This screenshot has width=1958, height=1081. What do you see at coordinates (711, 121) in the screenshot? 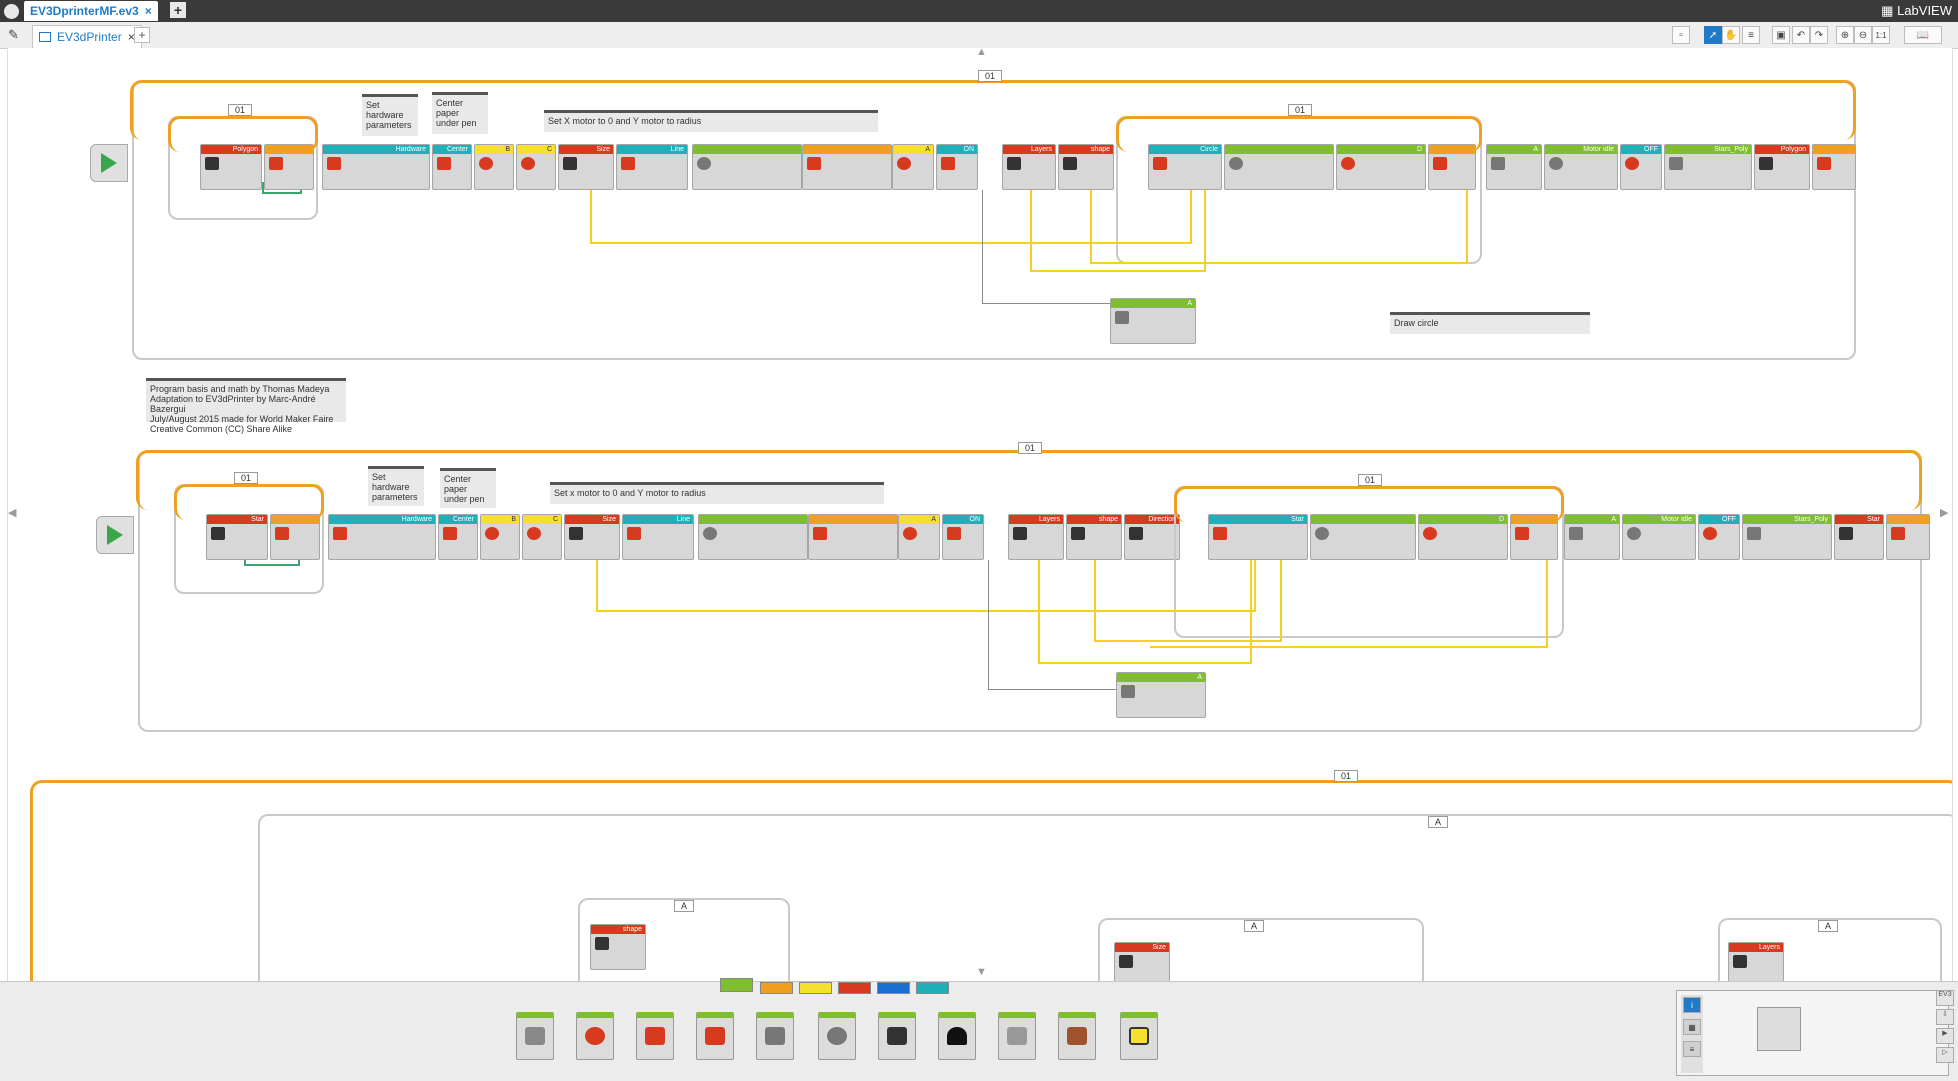
I see `comment-xy-1: Set X motor to 0 and Y motor to radius` at bounding box center [711, 121].